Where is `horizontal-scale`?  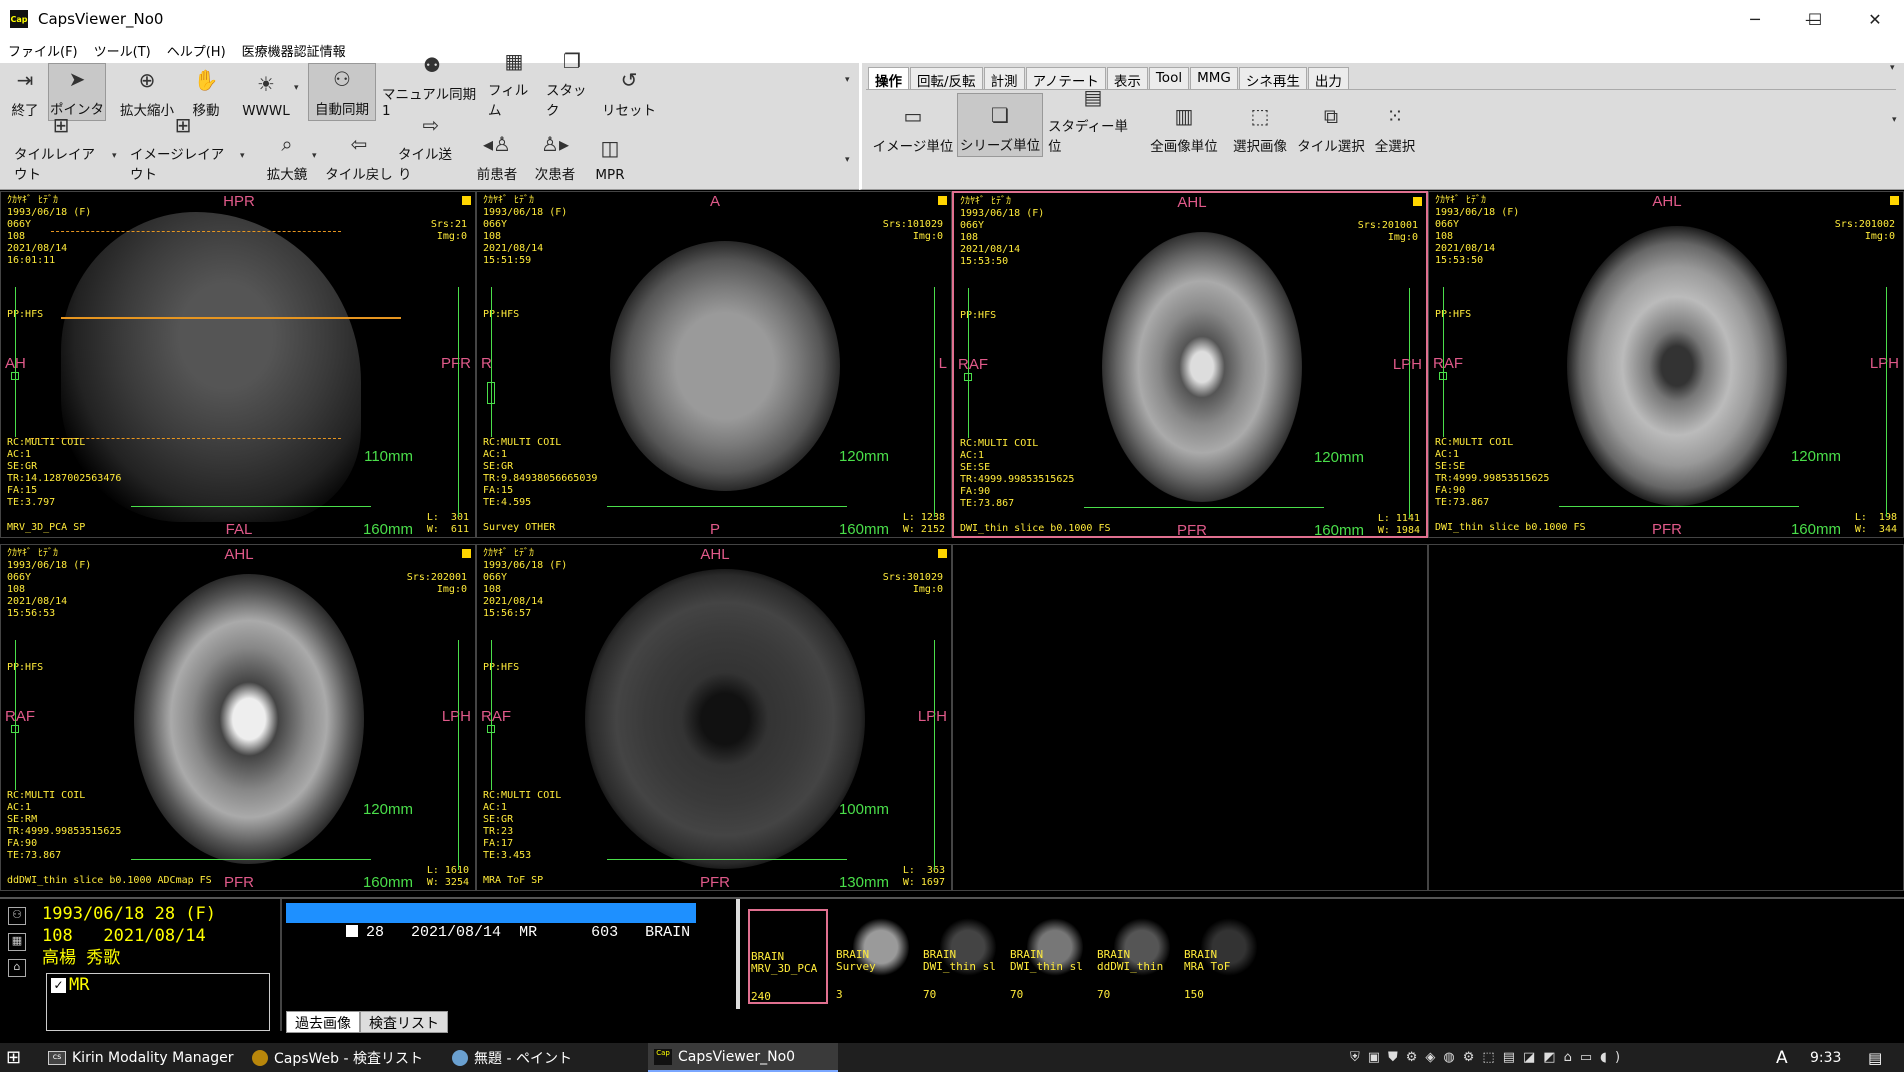 horizontal-scale is located at coordinates (1204, 507).